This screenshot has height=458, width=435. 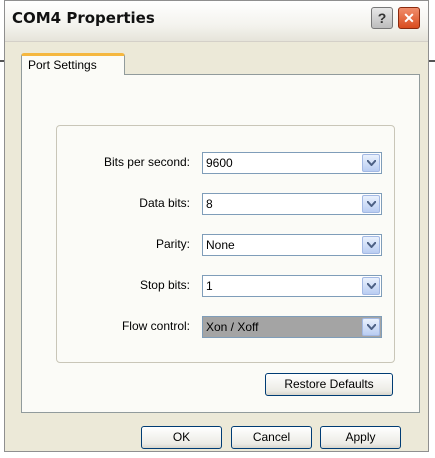 I want to click on help-icon: ?, so click(x=382, y=18).